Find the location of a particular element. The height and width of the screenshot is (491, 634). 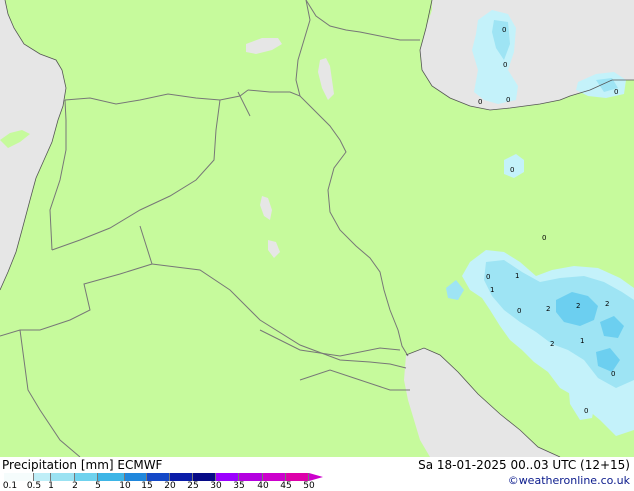

color-legend is located at coordinates (156, 477).